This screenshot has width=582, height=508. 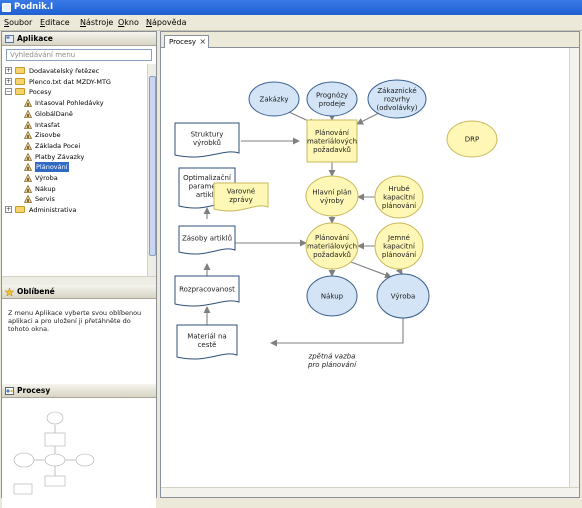 What do you see at coordinates (48, 135) in the screenshot?
I see `tree-item-label: Zisovbe` at bounding box center [48, 135].